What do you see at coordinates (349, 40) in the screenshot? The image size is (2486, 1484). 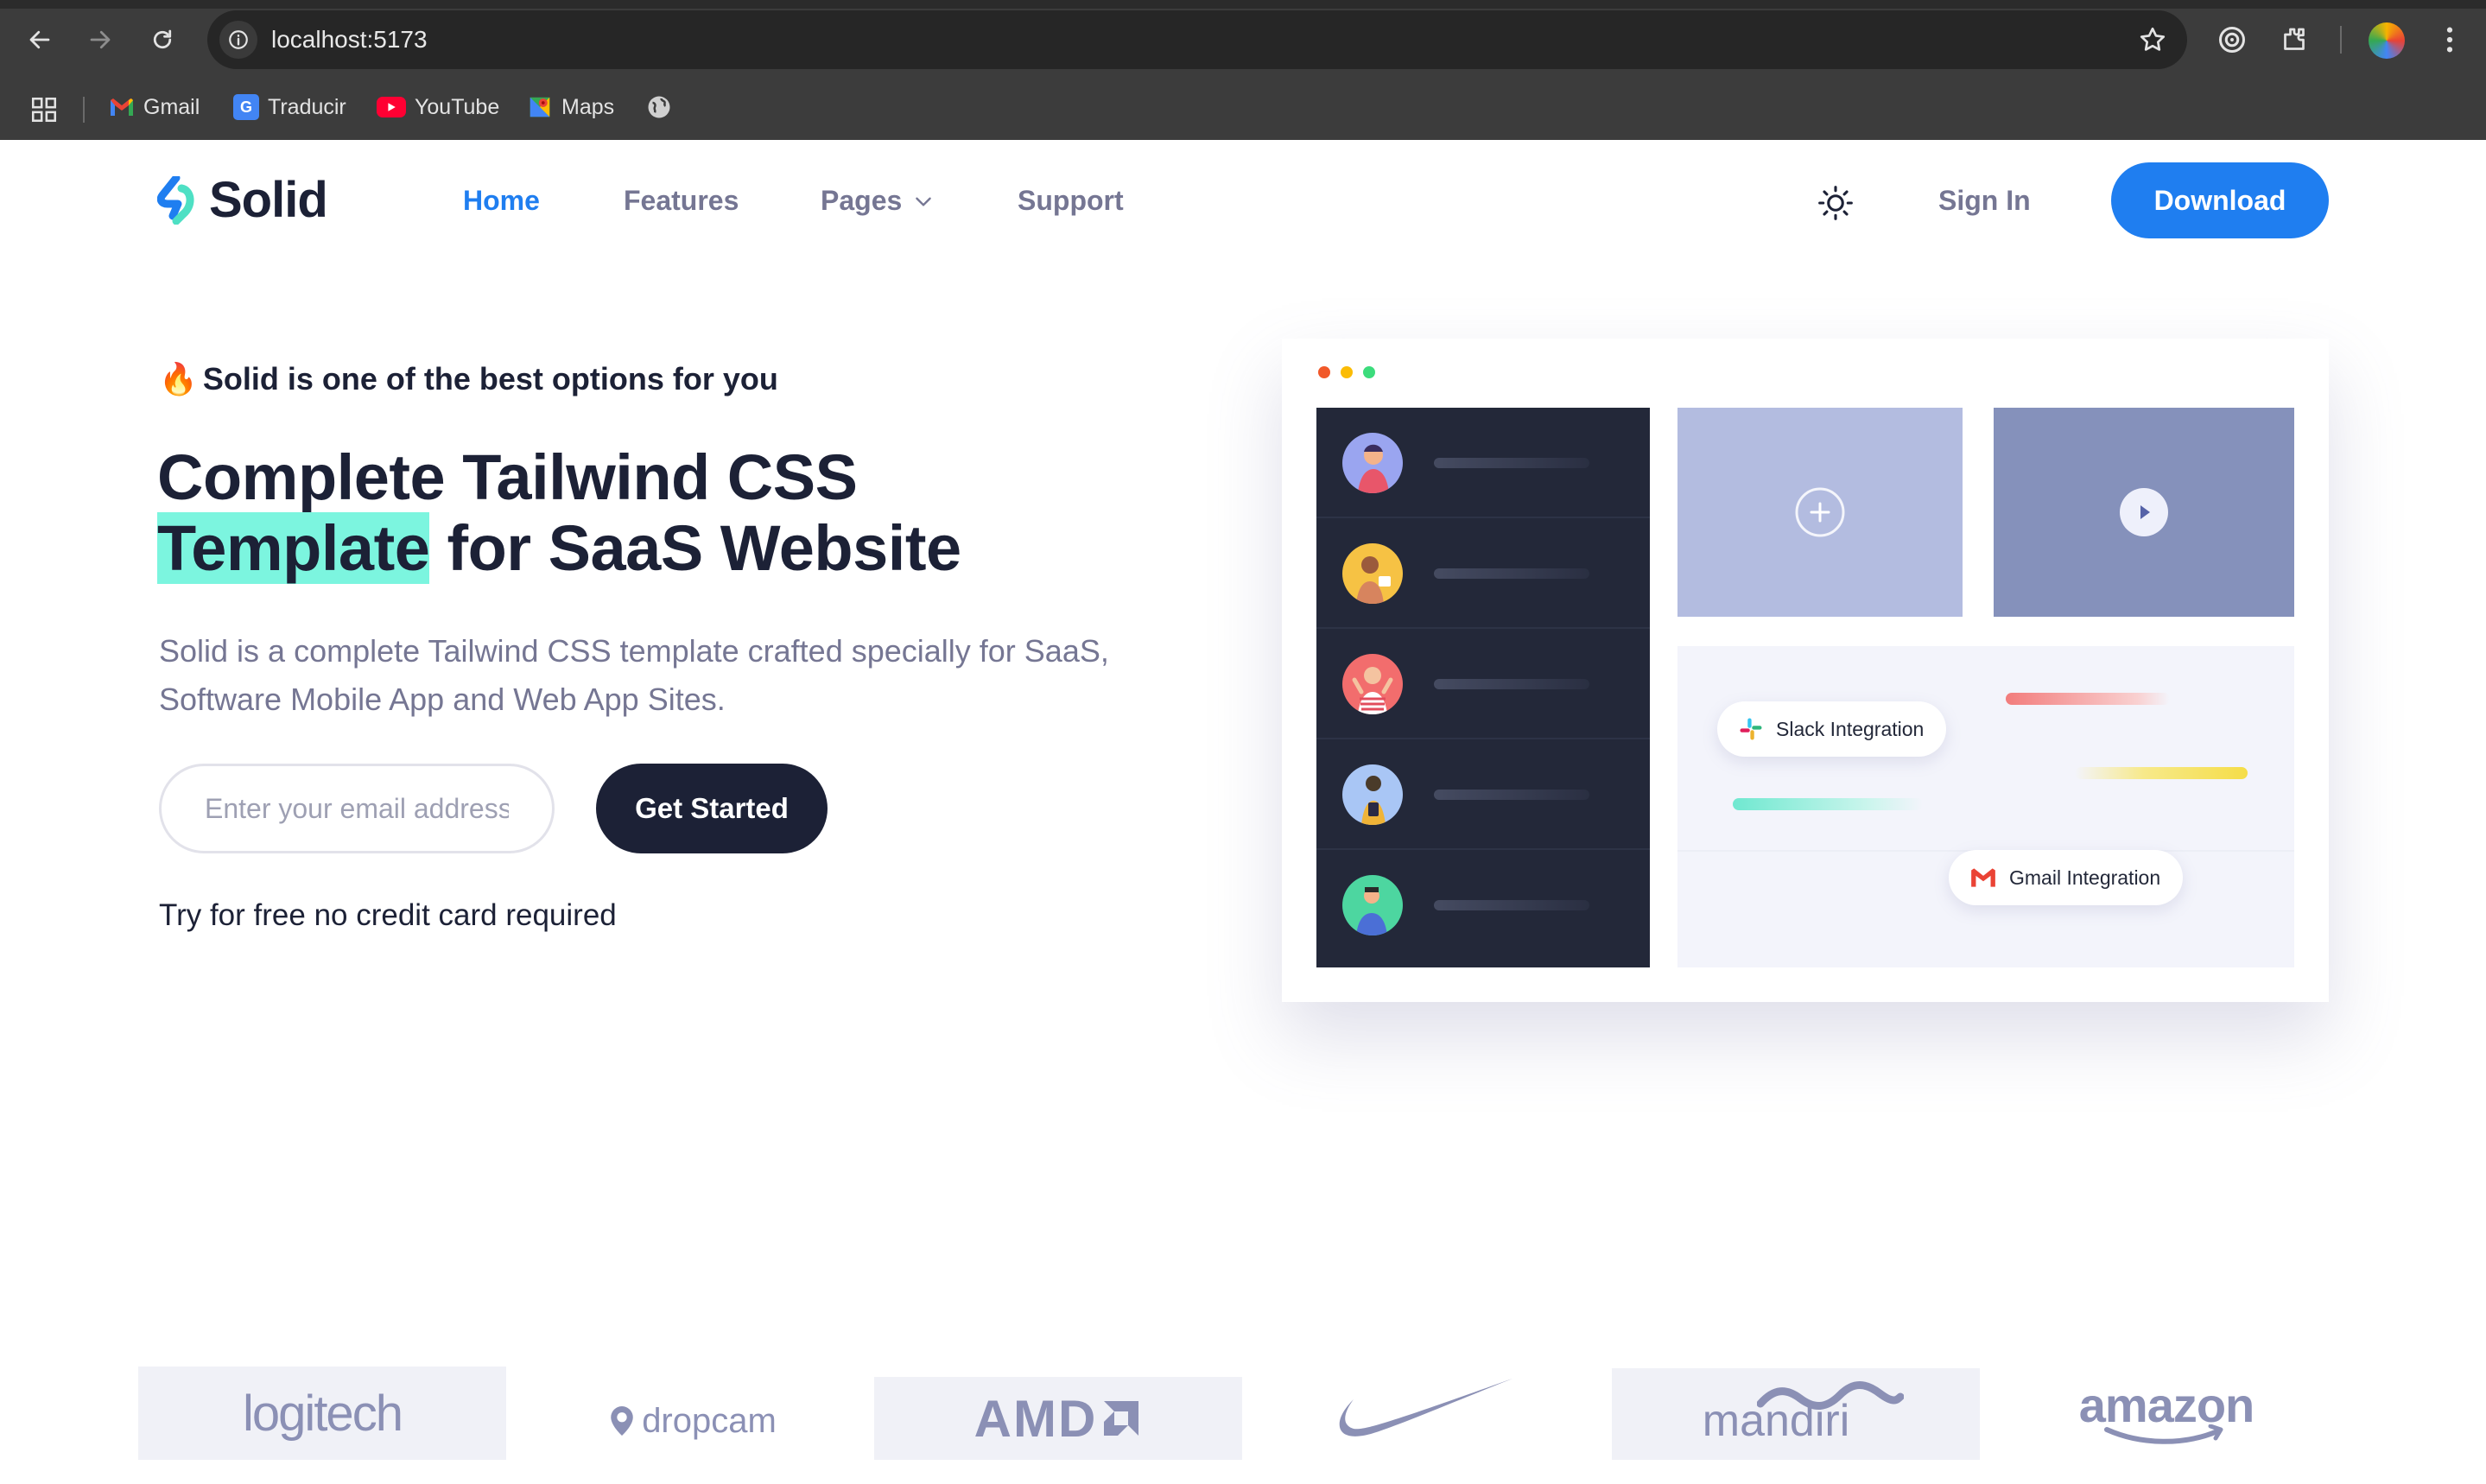 I see `url-text: localhost:5173` at bounding box center [349, 40].